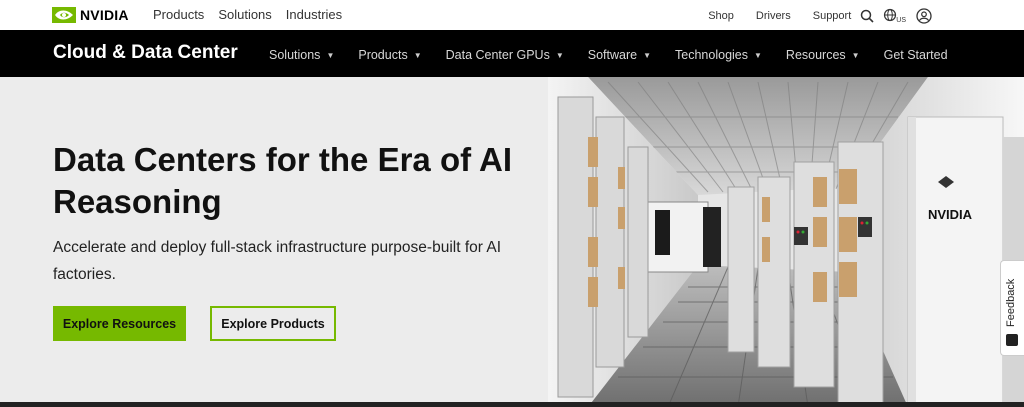  I want to click on explore-resources-button: Explore Resources, so click(119, 323).